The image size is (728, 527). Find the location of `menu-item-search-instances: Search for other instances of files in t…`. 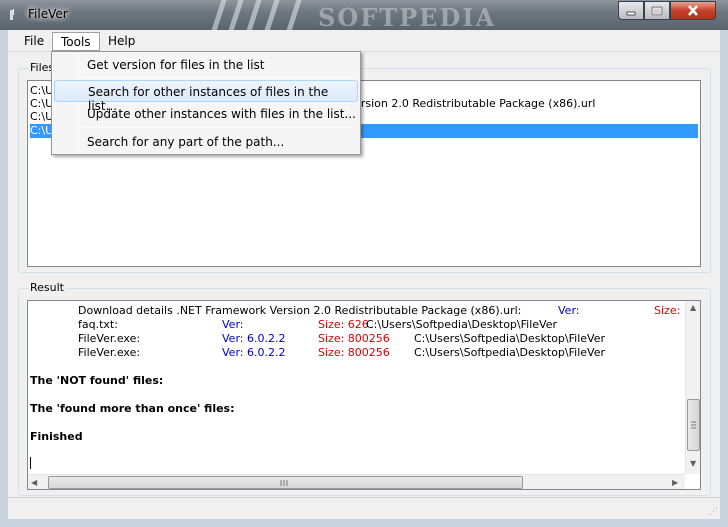

menu-item-search-instances: Search for other instances of files in t… is located at coordinates (206, 96).